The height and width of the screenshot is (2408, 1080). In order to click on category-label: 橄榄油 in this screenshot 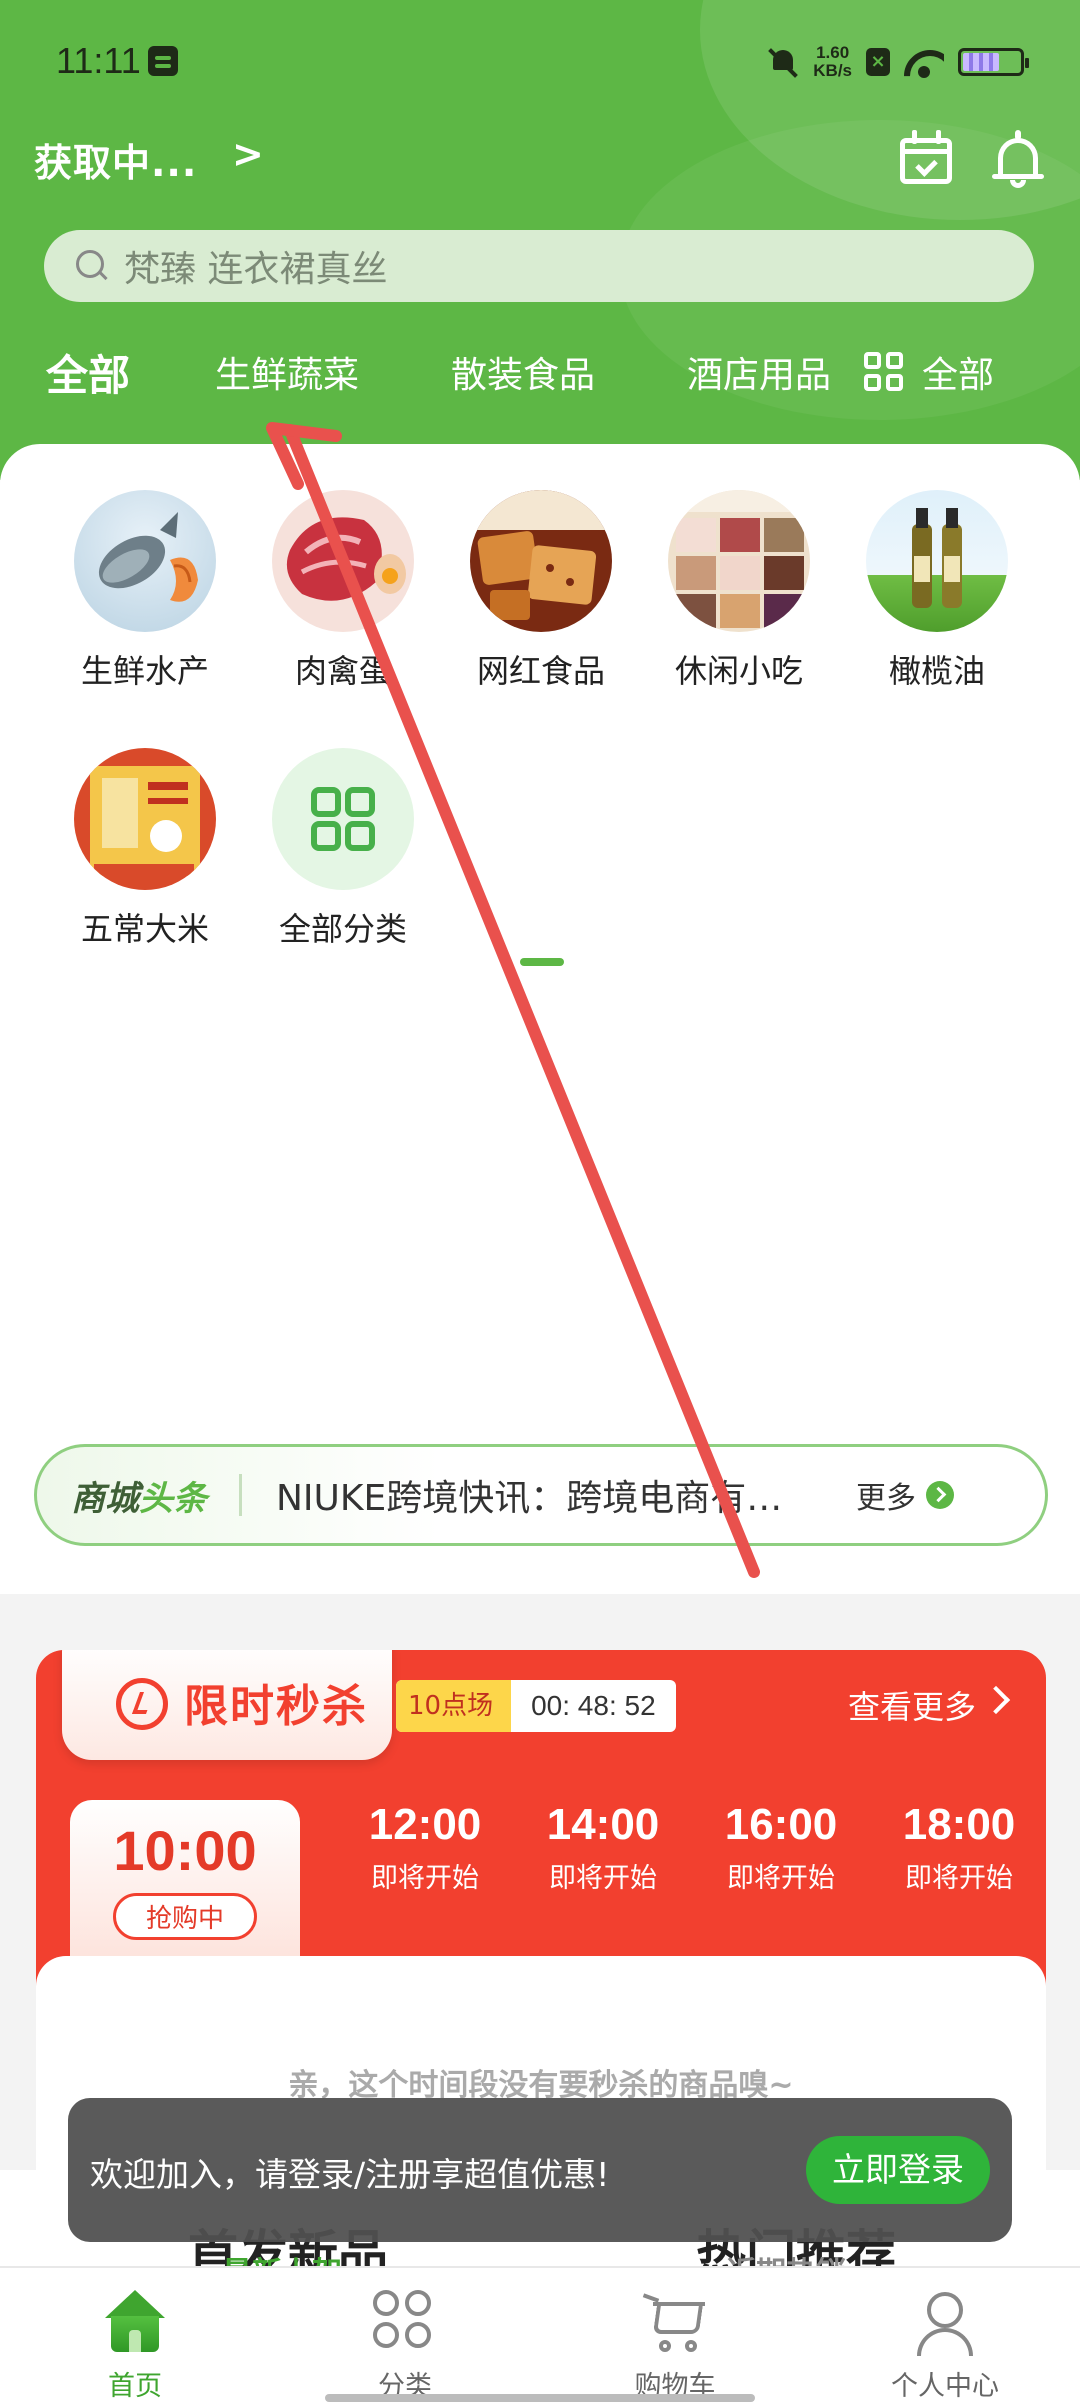, I will do `click(936, 671)`.